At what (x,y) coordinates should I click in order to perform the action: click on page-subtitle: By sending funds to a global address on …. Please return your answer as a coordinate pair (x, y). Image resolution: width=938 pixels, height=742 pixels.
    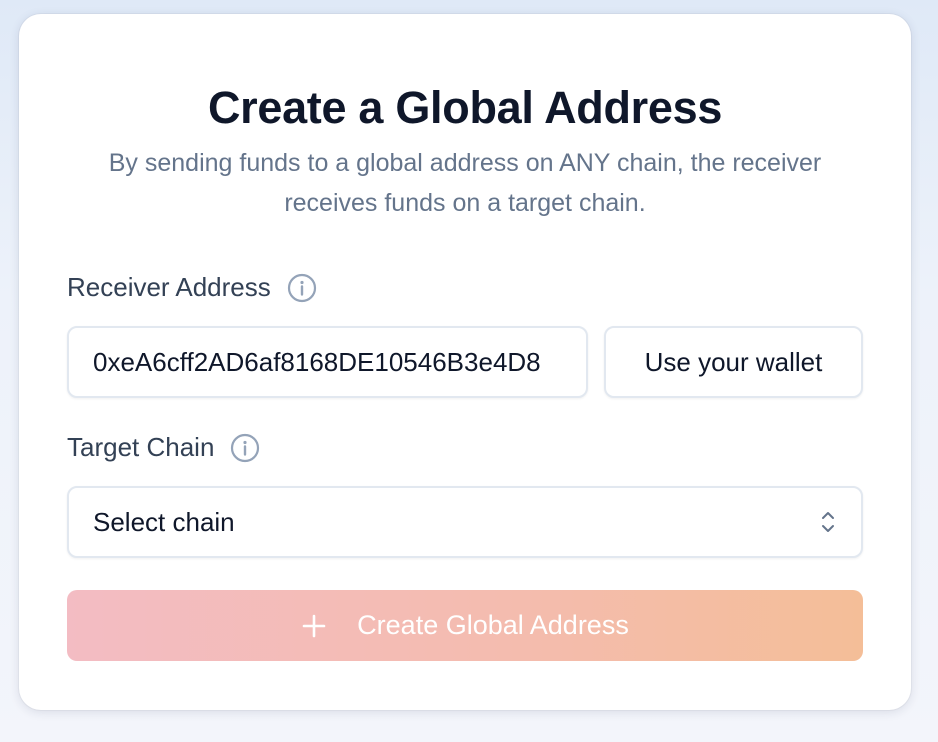
    Looking at the image, I should click on (465, 183).